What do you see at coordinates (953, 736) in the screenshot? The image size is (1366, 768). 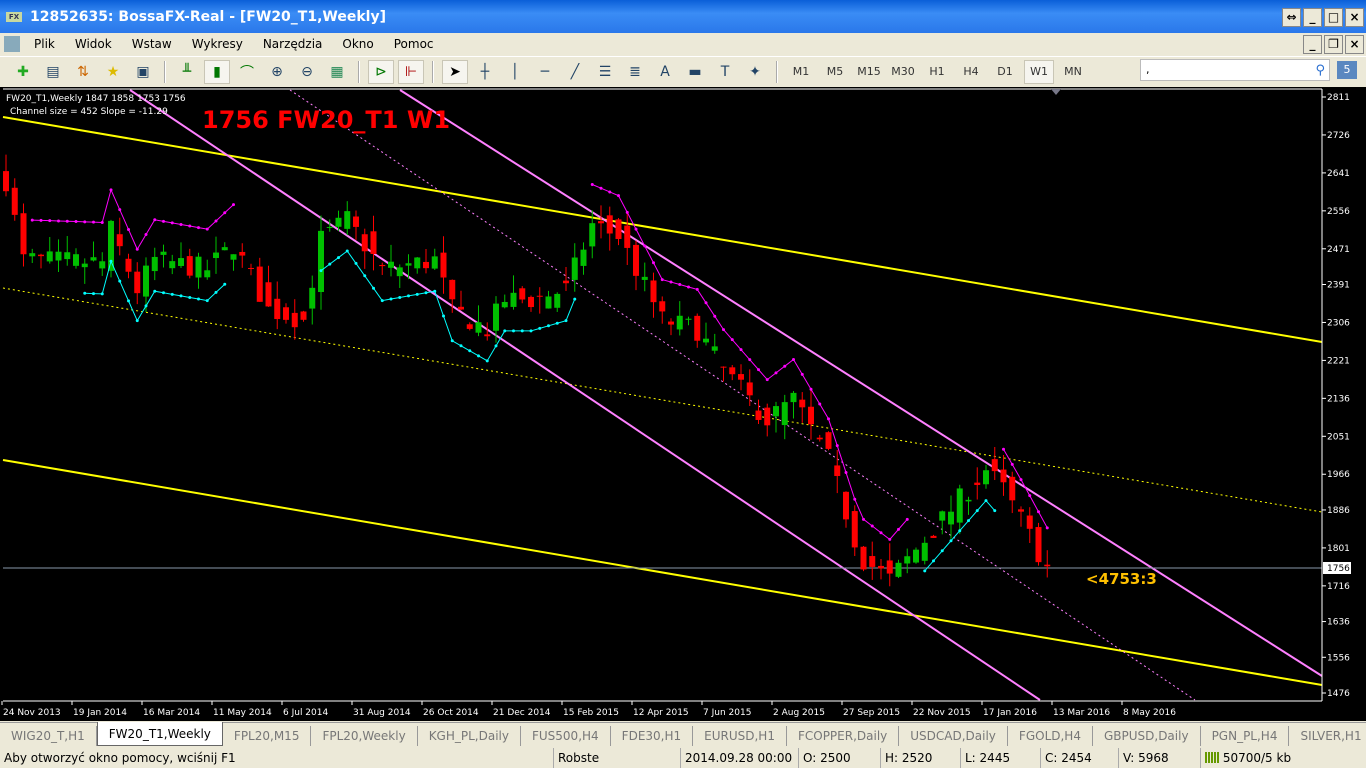 I see `tab-chart: USDCAD,Daily` at bounding box center [953, 736].